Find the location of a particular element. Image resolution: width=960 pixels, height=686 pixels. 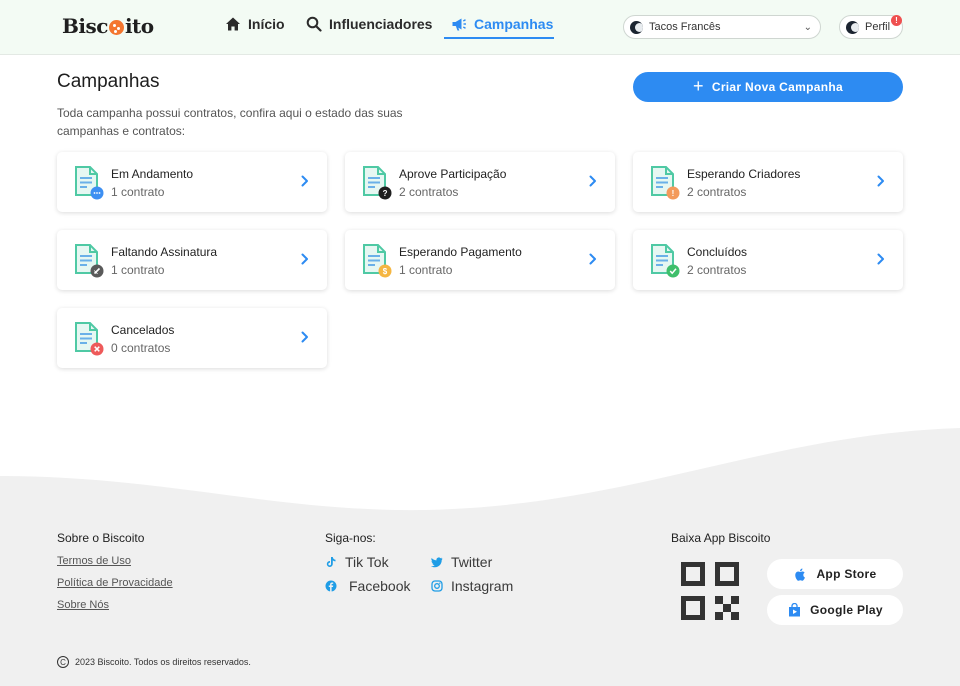

alert-icon: ! is located at coordinates (673, 193).